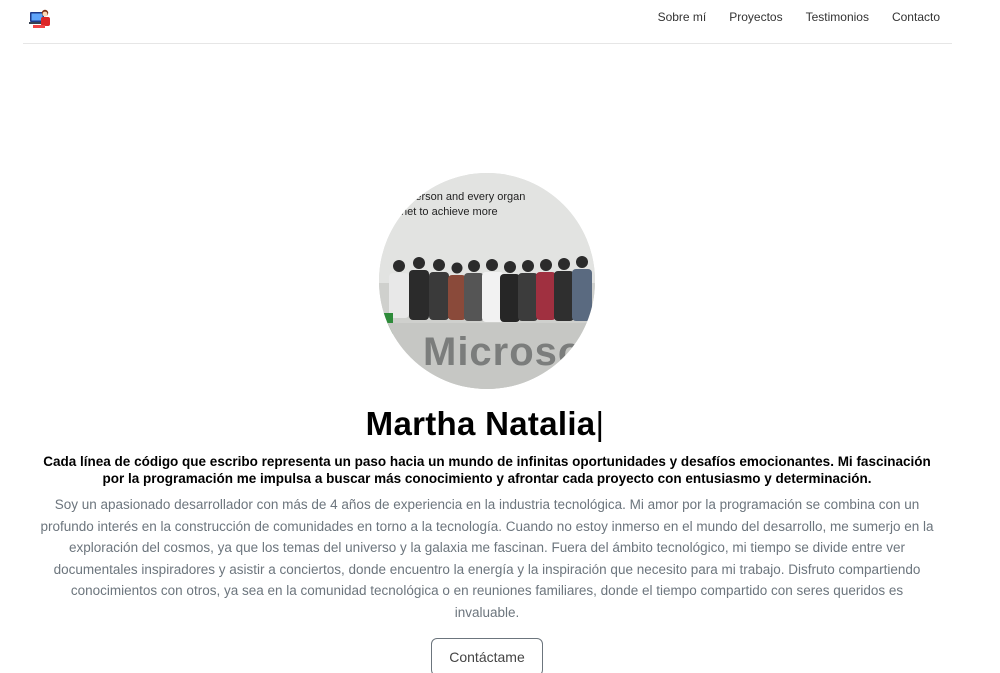 The image size is (1000, 673). Describe the element at coordinates (487, 655) in the screenshot. I see `contact-button: Contáctame` at that location.